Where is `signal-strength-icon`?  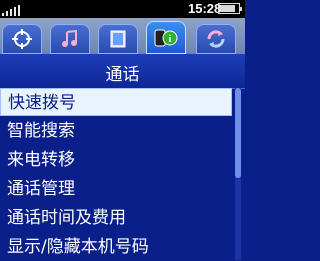 signal-strength-icon is located at coordinates (13, 9).